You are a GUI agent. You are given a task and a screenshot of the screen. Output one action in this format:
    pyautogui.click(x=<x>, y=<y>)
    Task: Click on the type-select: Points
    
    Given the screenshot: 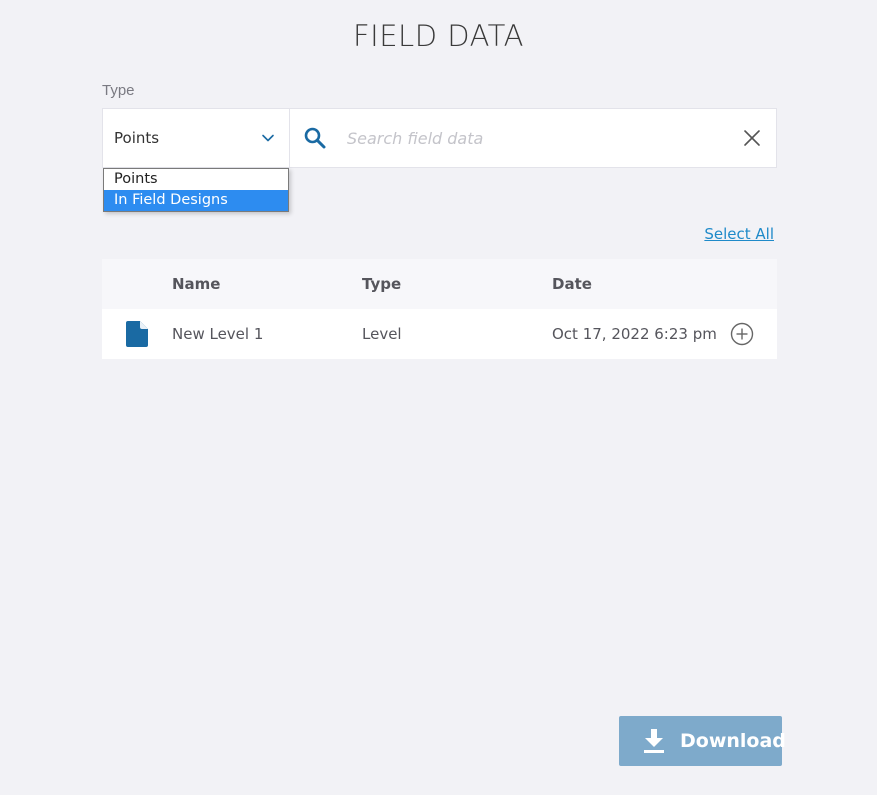 What is the action you would take?
    pyautogui.click(x=196, y=138)
    